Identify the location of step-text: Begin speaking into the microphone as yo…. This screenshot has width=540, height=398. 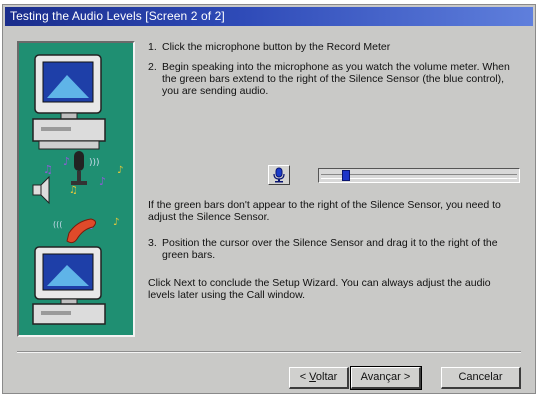
(336, 79).